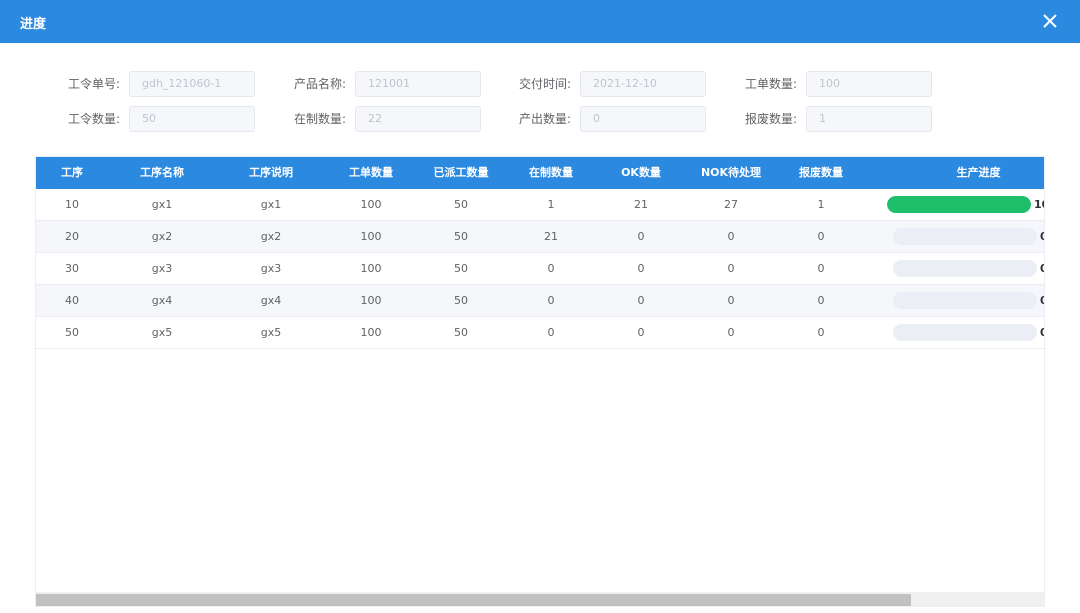 The height and width of the screenshot is (613, 1080). What do you see at coordinates (72, 204) in the screenshot?
I see `cell-process: 10` at bounding box center [72, 204].